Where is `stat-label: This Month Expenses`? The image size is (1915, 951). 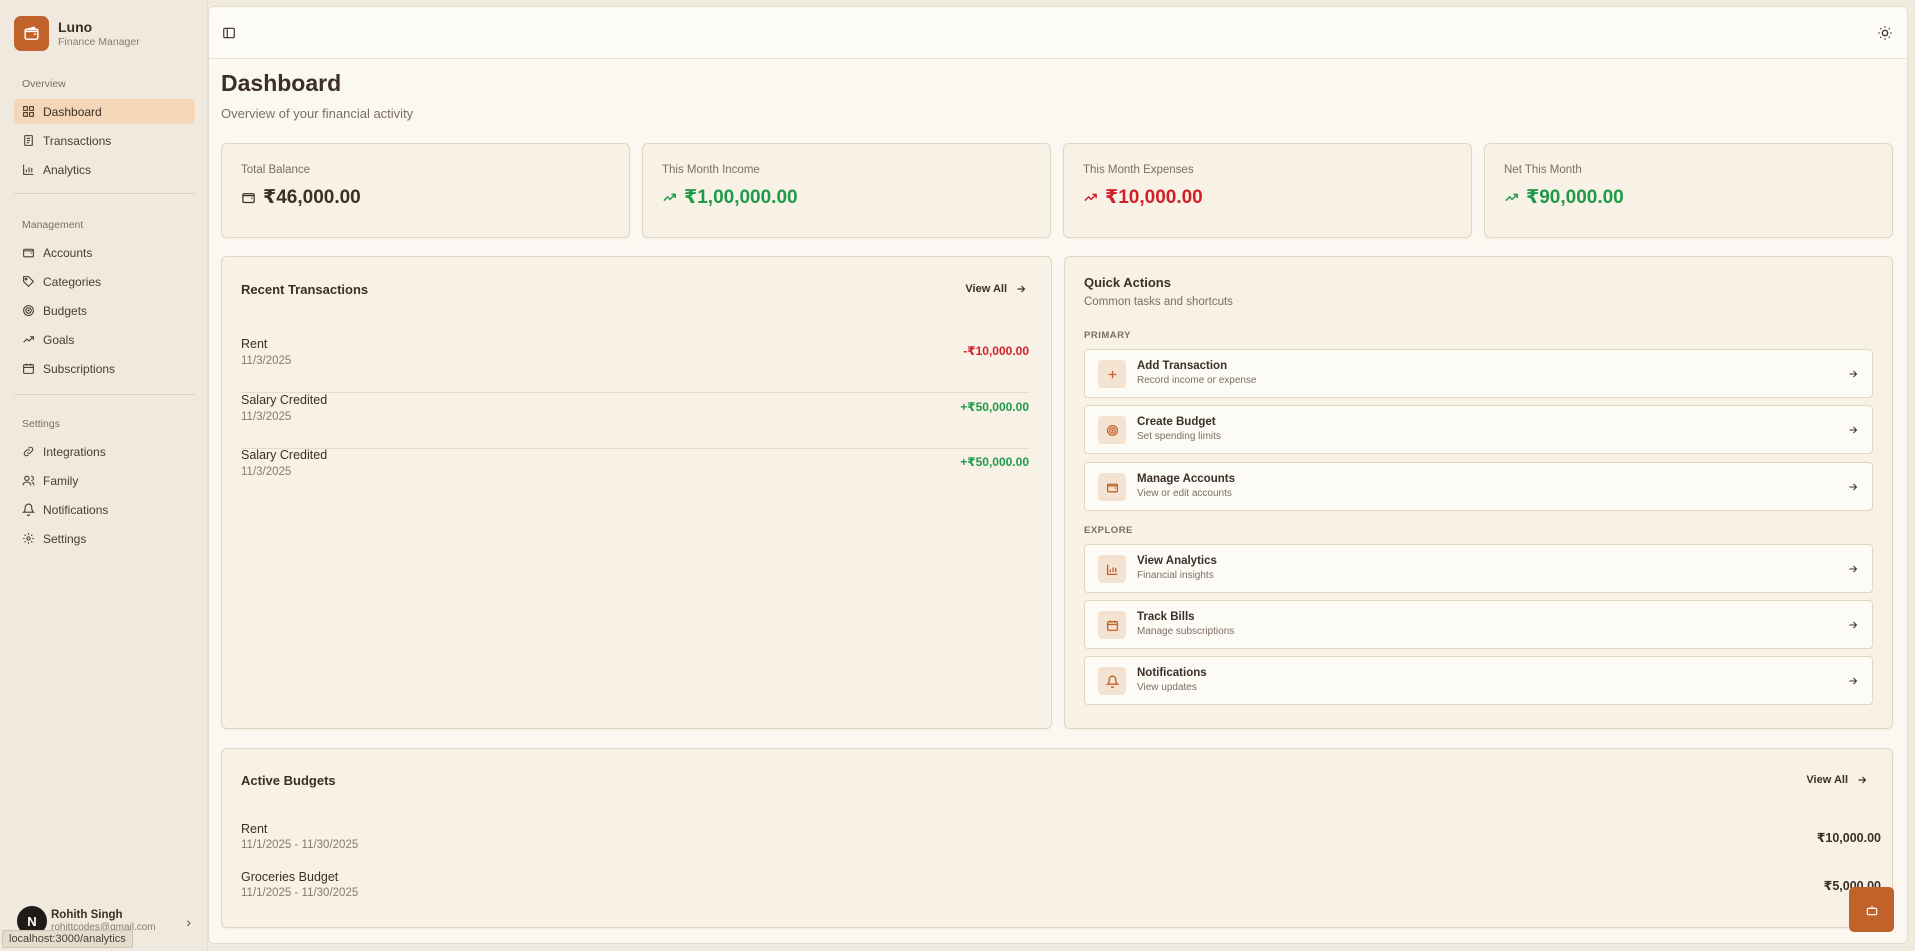
stat-label: This Month Expenses is located at coordinates (1138, 170).